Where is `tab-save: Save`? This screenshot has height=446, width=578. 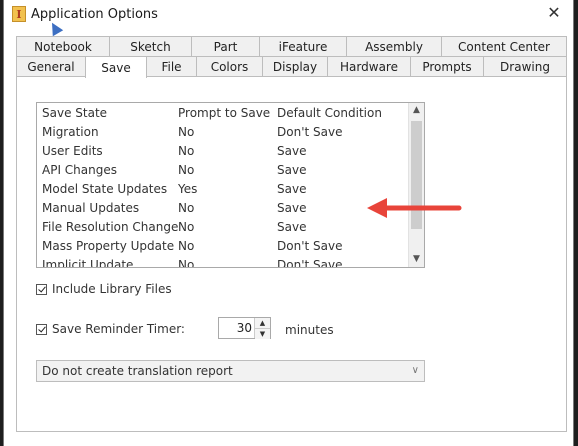 tab-save: Save is located at coordinates (116, 67).